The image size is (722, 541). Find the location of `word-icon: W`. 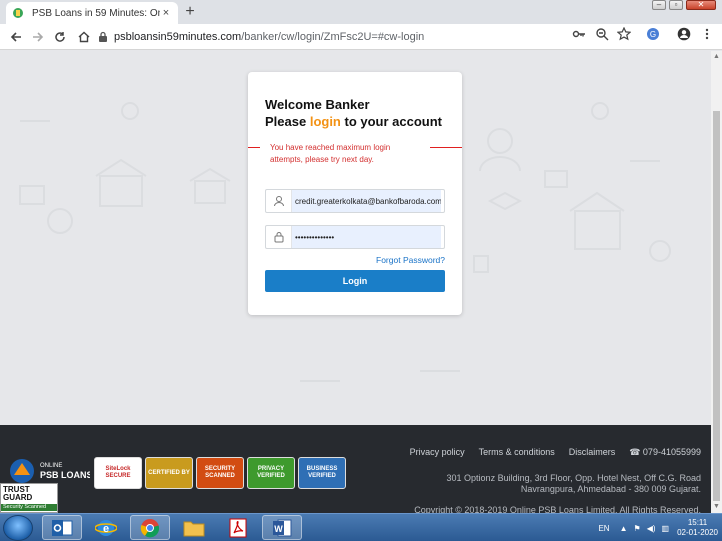

word-icon: W is located at coordinates (282, 527).